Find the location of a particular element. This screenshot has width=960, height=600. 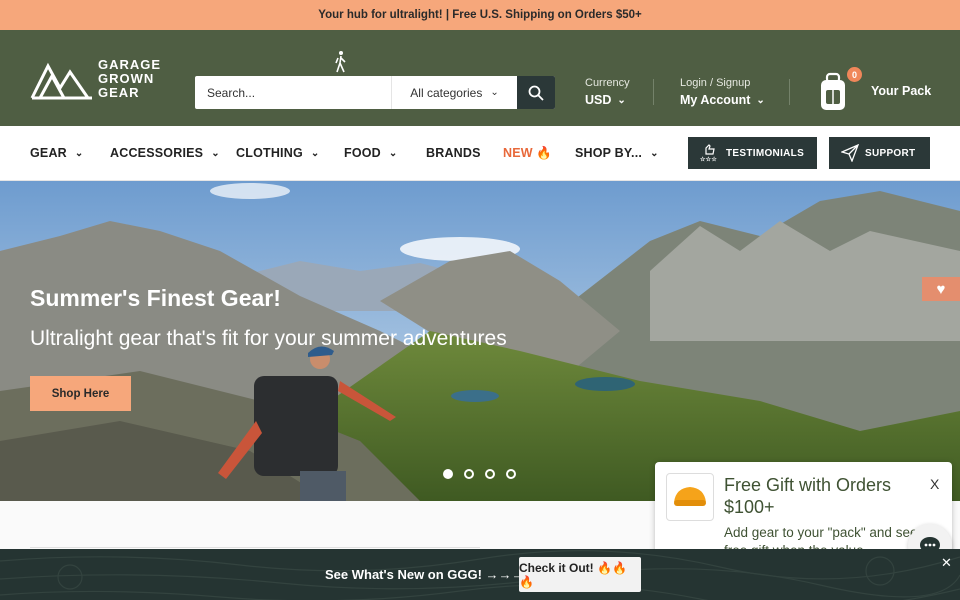

logo-text: GARAGE GROWN GEAR is located at coordinates (130, 78).